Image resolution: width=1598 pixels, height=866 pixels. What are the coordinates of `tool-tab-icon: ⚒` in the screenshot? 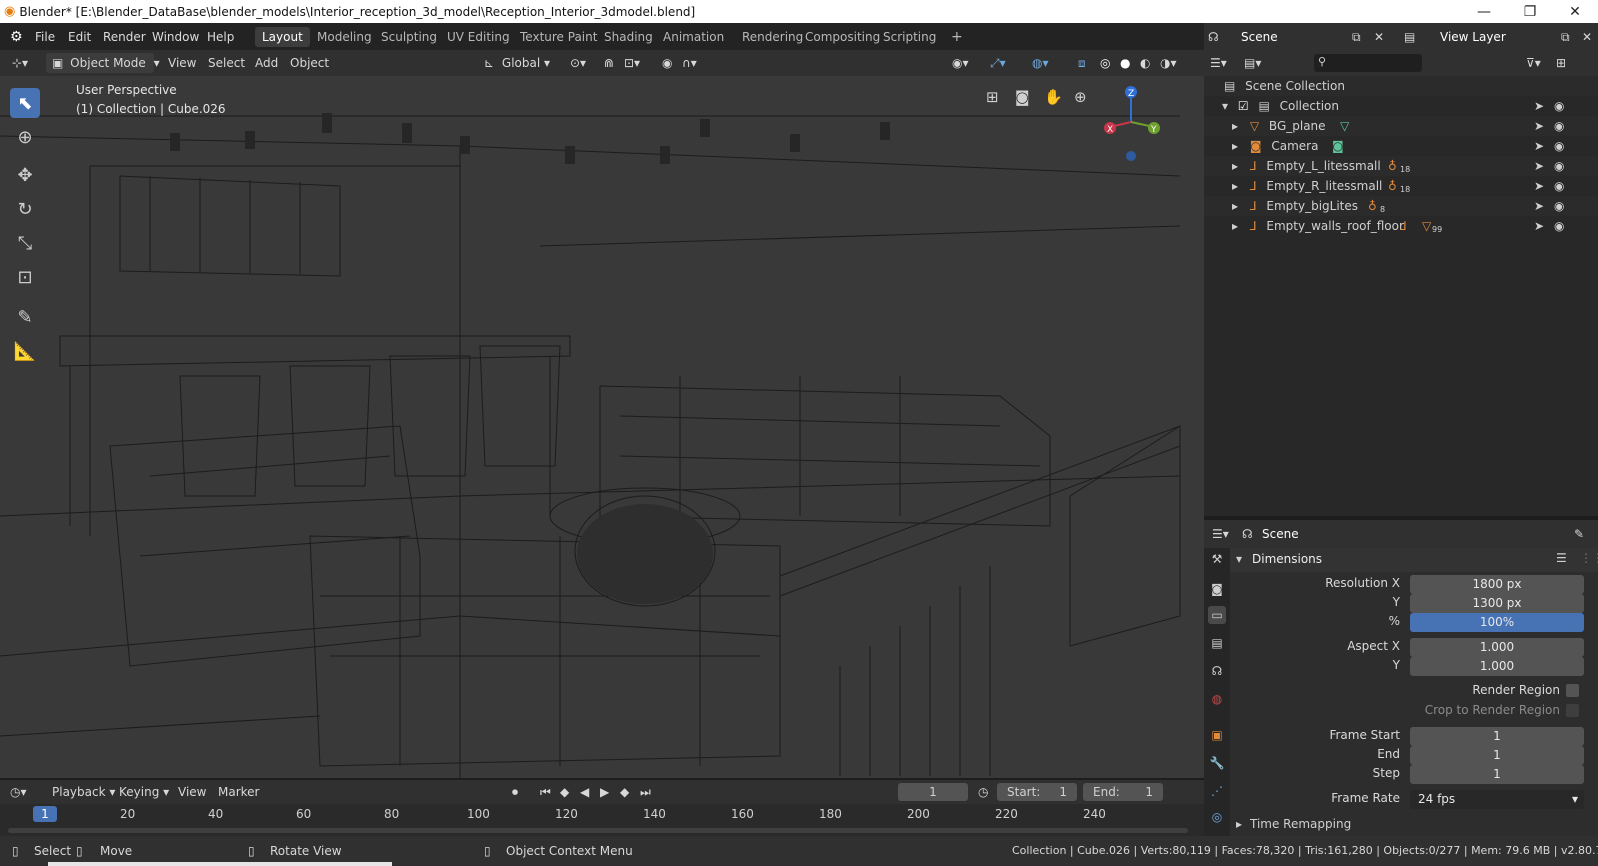 It's located at (1217, 559).